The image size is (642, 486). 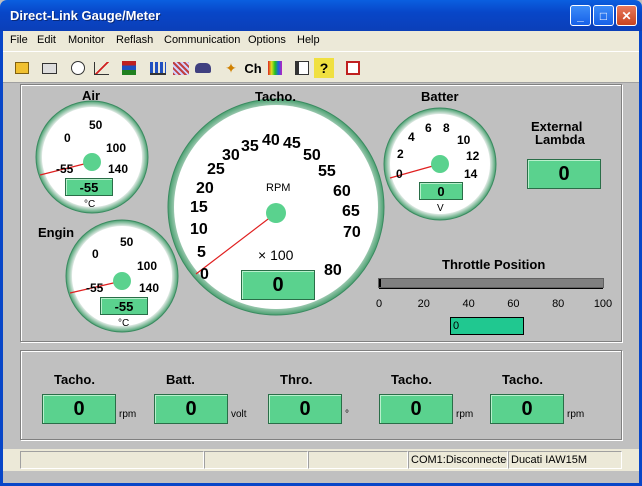 What do you see at coordinates (458, 460) in the screenshot?
I see `status-port: COM1:Disconnected` at bounding box center [458, 460].